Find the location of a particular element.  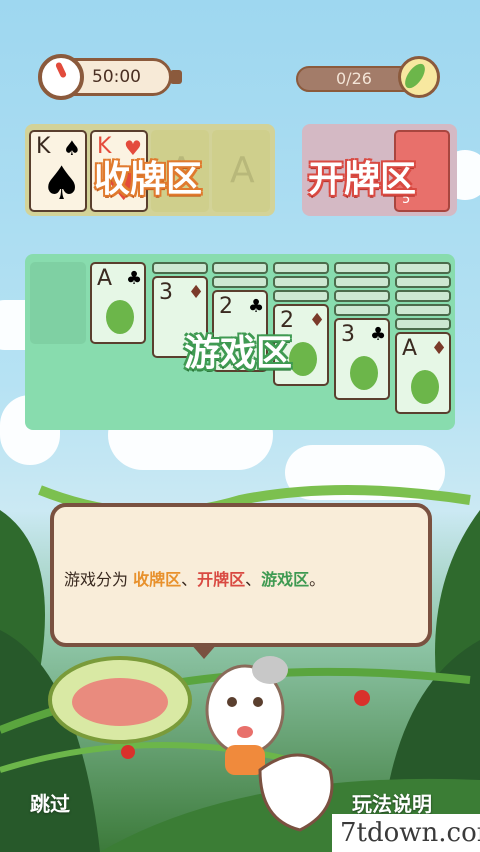

watermark-text: 7tdown.com is located at coordinates (410, 833).